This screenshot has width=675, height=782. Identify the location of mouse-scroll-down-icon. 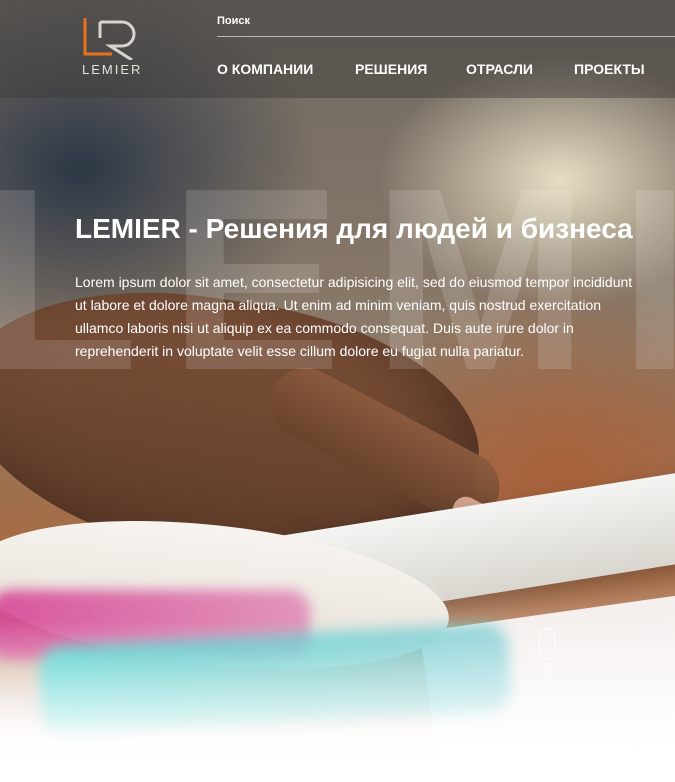
(547, 654).